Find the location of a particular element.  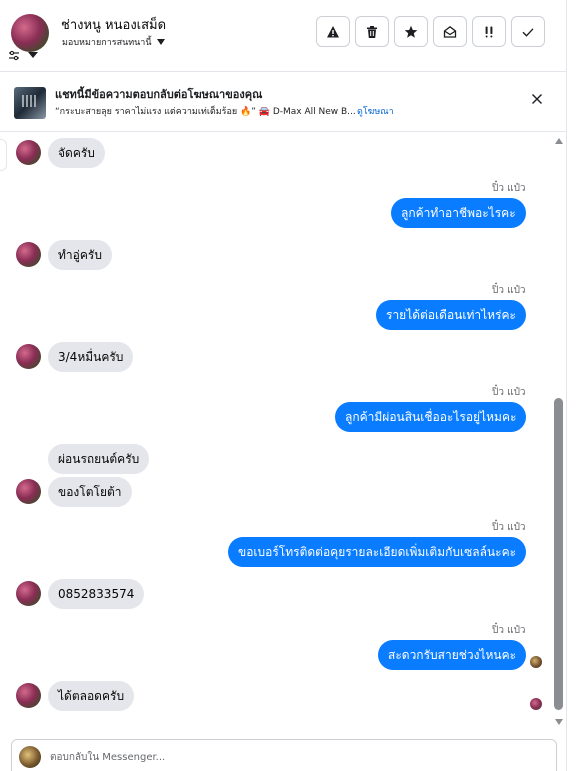

incoming-message: ได้ตลอดครับ is located at coordinates (91, 696).